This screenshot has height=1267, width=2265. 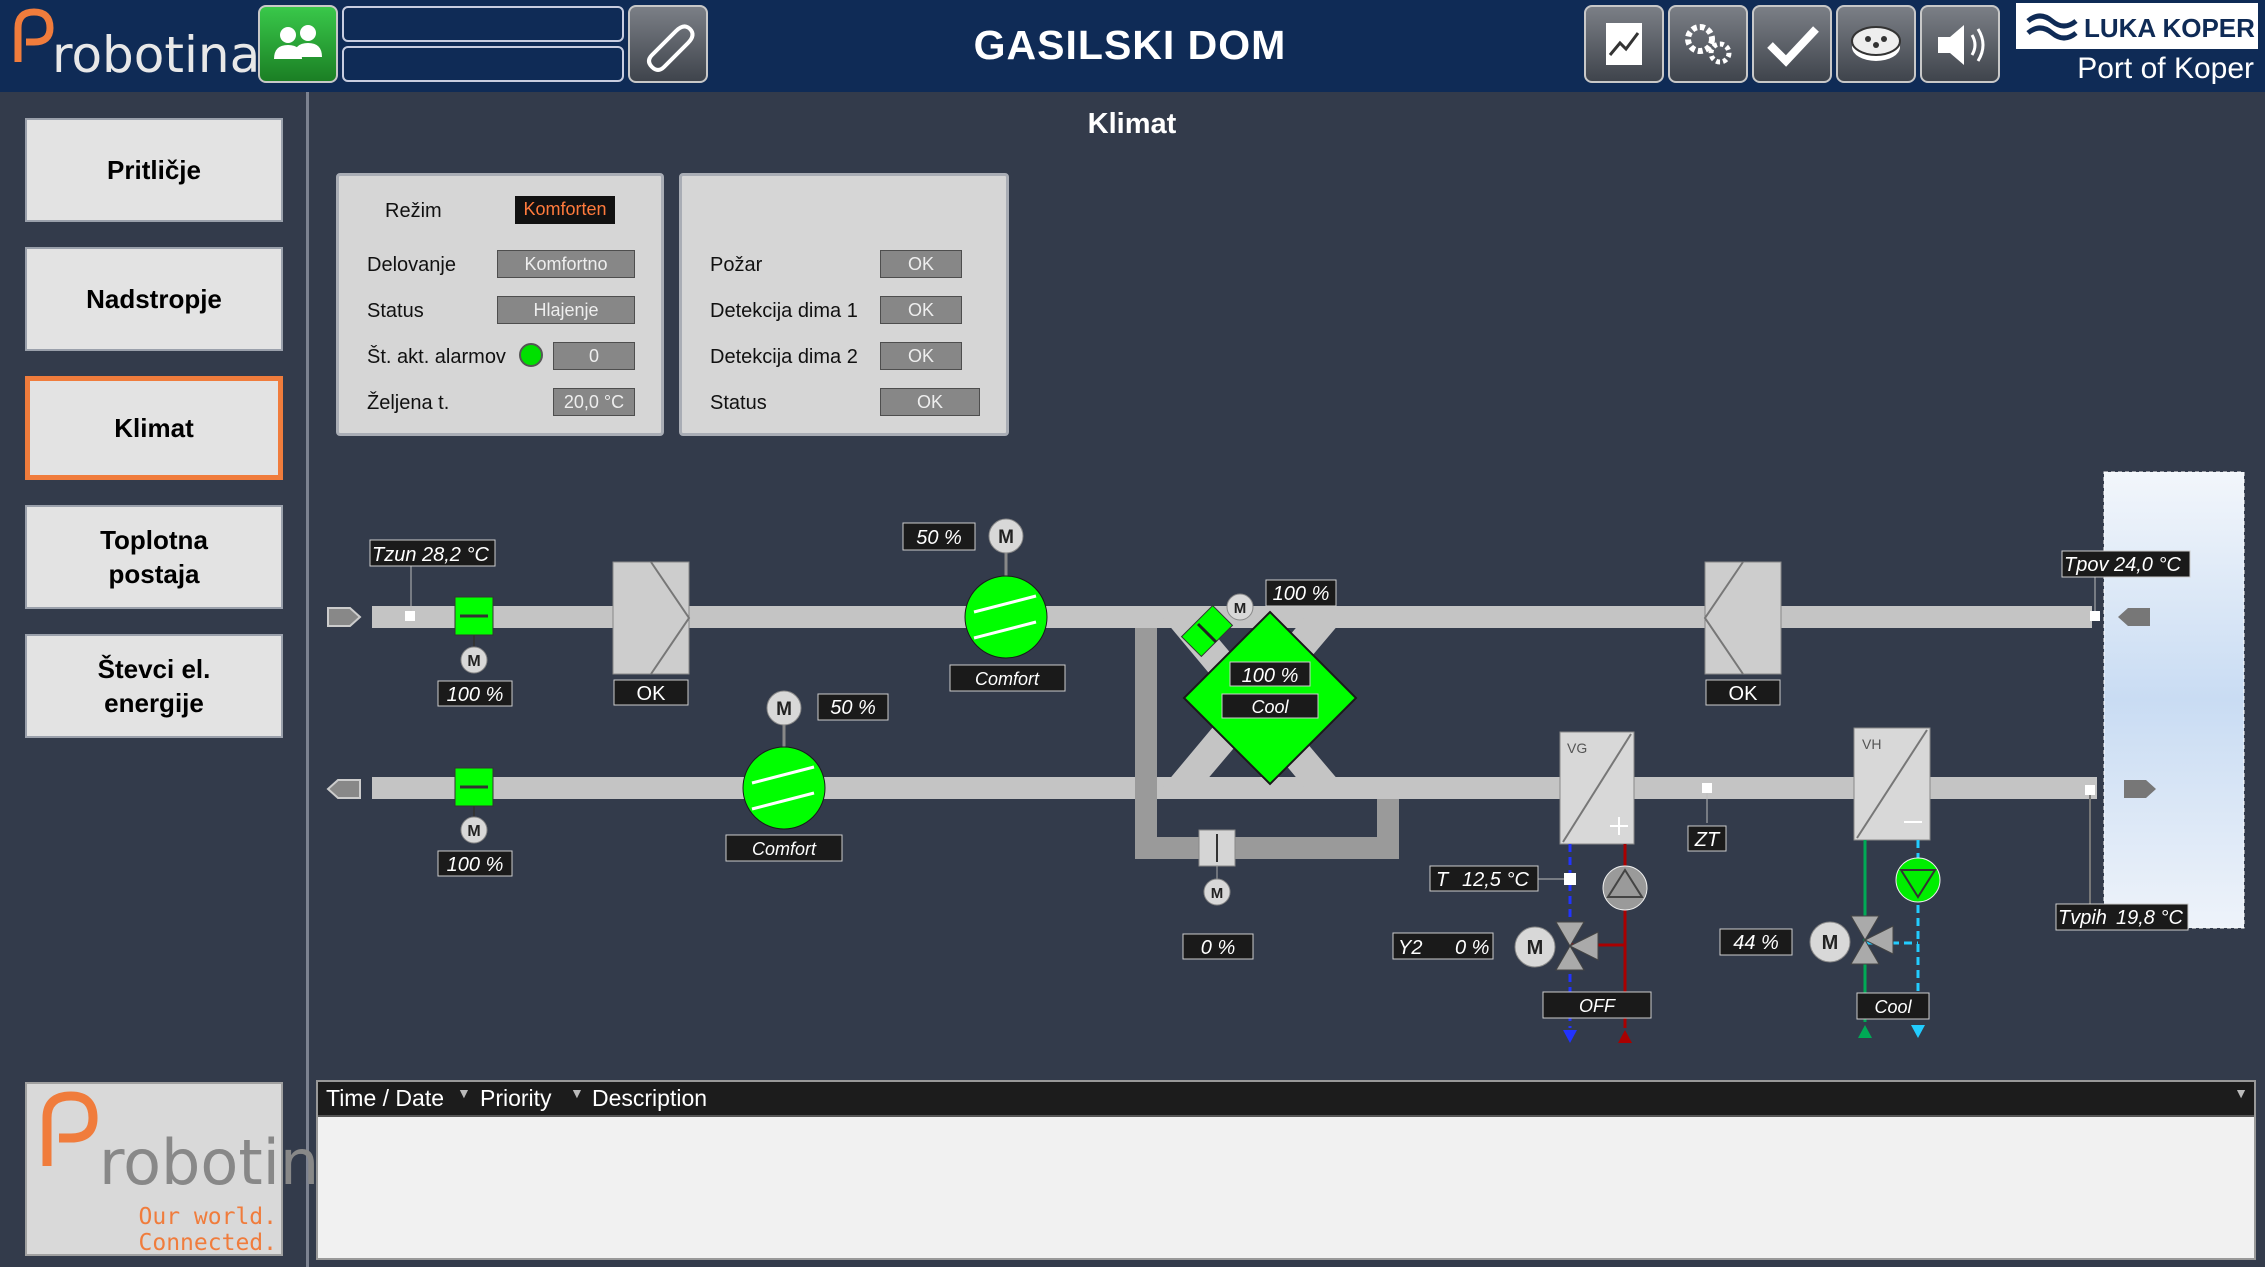 What do you see at coordinates (408, 403) in the screenshot?
I see `setpoint-label: Željena t.` at bounding box center [408, 403].